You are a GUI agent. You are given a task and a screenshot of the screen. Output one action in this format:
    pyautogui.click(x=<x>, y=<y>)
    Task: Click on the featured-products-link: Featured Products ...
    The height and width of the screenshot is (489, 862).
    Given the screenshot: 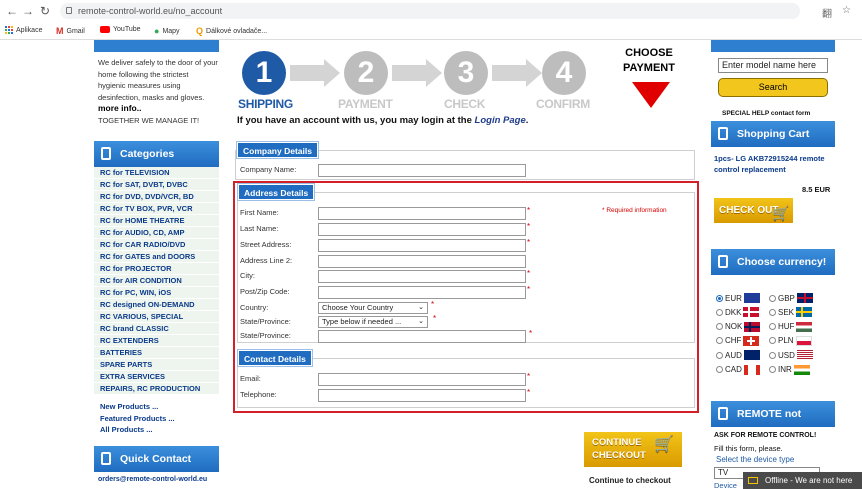 What is the action you would take?
    pyautogui.click(x=137, y=419)
    